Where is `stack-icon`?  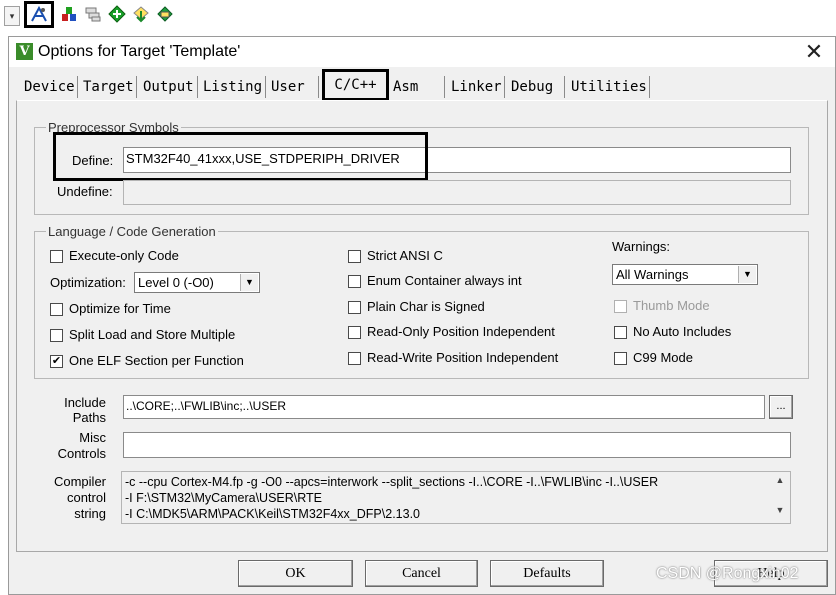
stack-icon is located at coordinates (93, 14).